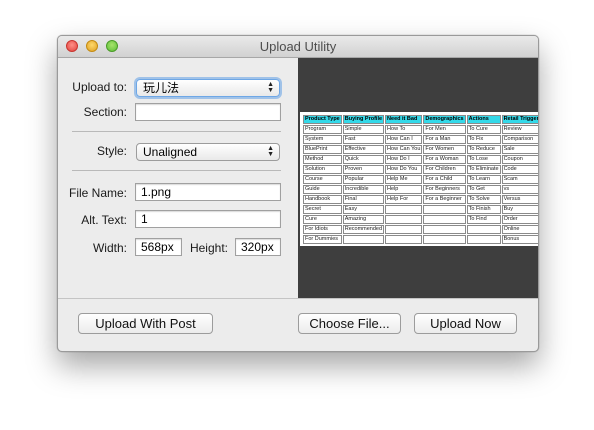  Describe the element at coordinates (404, 149) in the screenshot. I see `table-cell: How Can You` at that location.